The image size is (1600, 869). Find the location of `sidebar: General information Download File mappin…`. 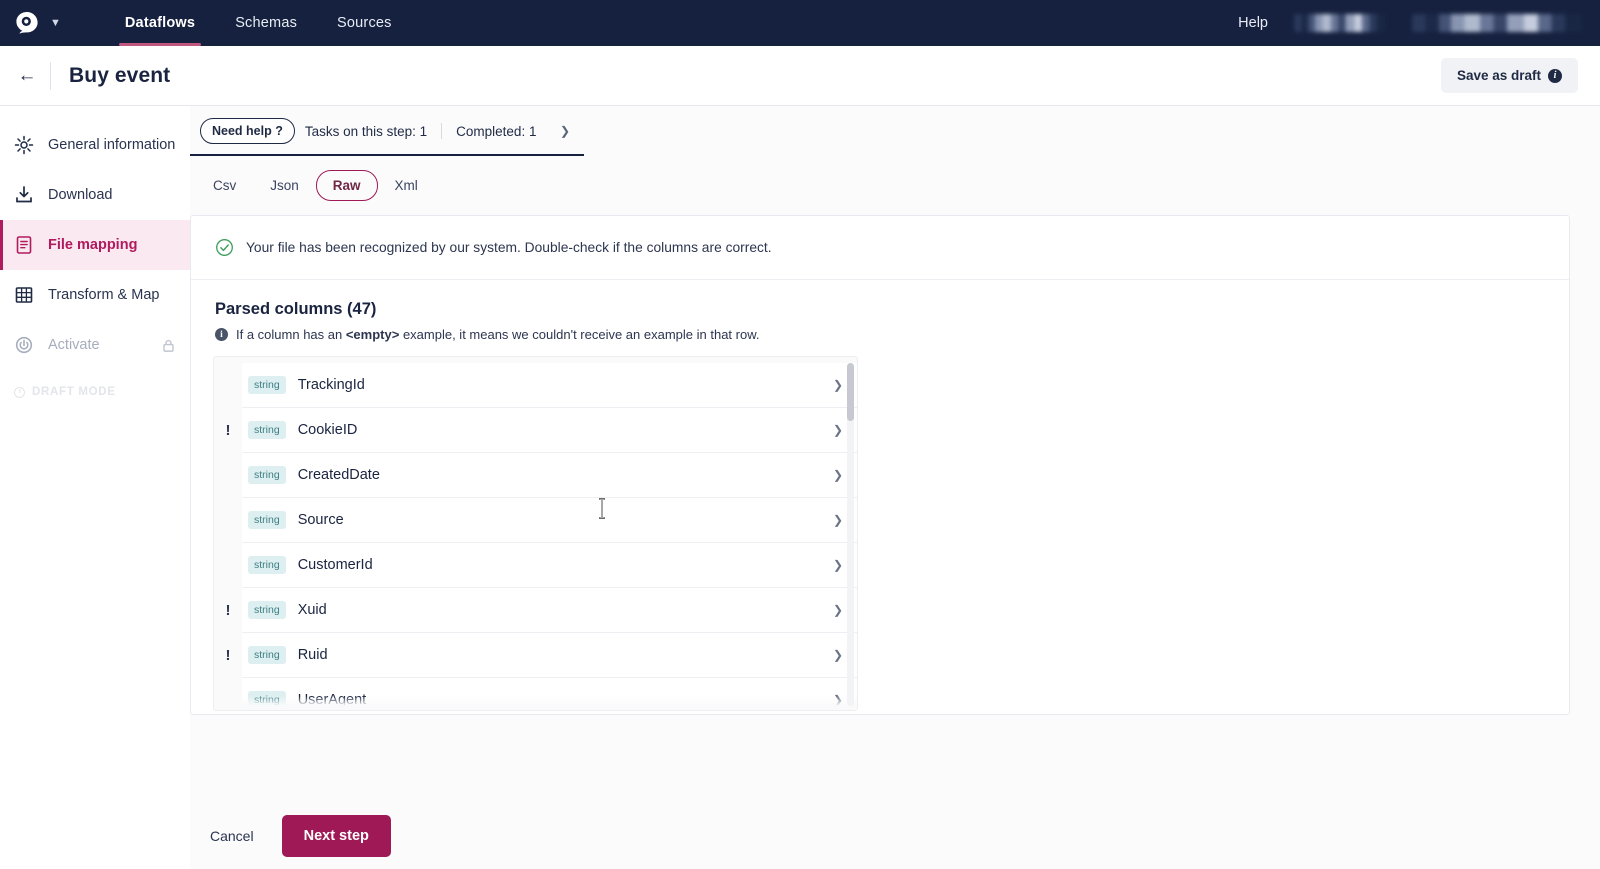

sidebar: General information Download File mappin… is located at coordinates (95, 487).